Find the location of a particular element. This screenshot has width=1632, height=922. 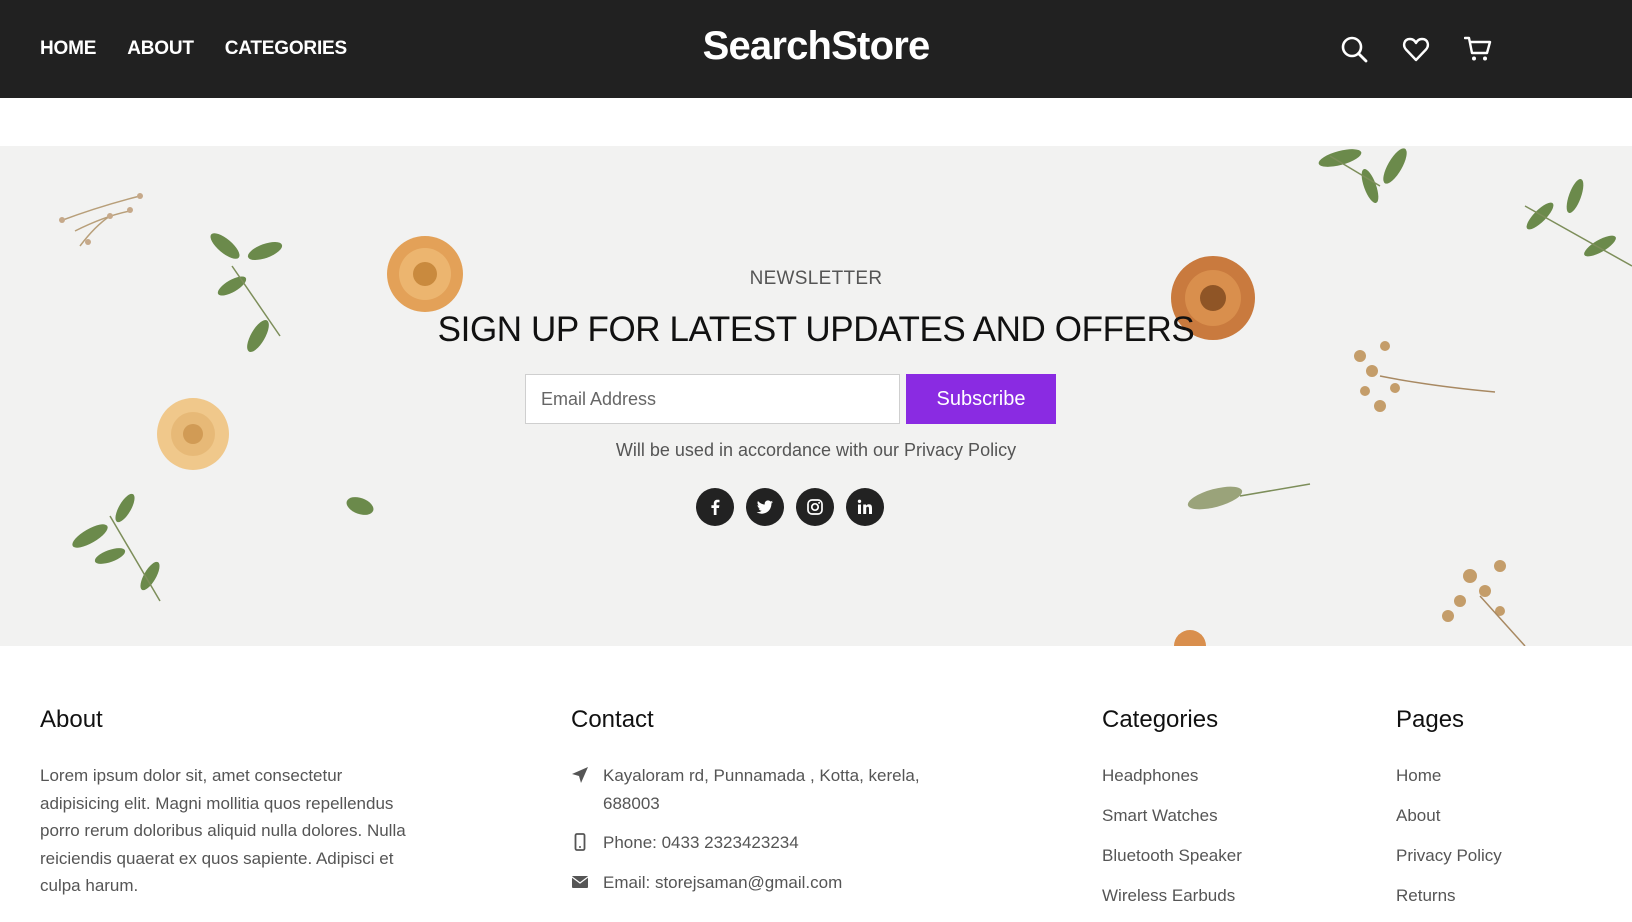

nav-about: ABOUT is located at coordinates (160, 49).